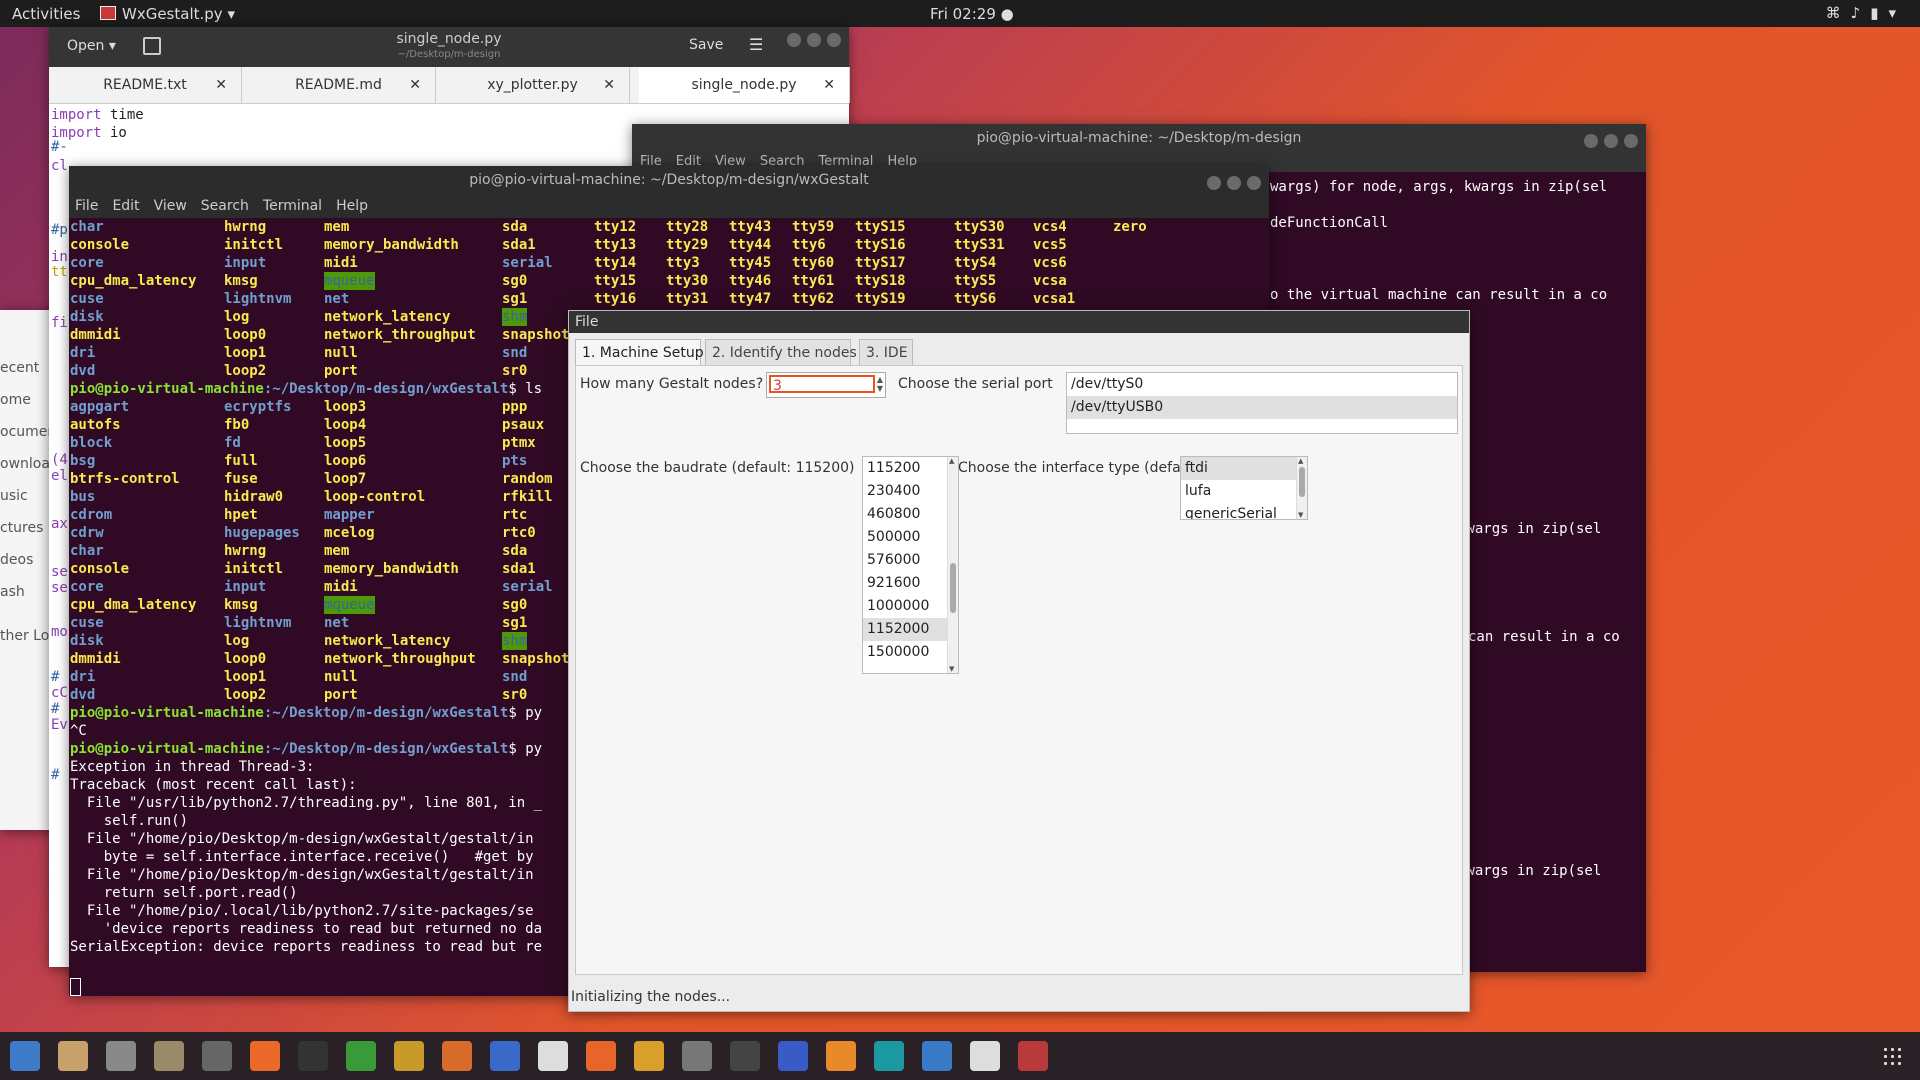  What do you see at coordinates (910, 491) in the screenshot?
I see `list-item: 230400` at bounding box center [910, 491].